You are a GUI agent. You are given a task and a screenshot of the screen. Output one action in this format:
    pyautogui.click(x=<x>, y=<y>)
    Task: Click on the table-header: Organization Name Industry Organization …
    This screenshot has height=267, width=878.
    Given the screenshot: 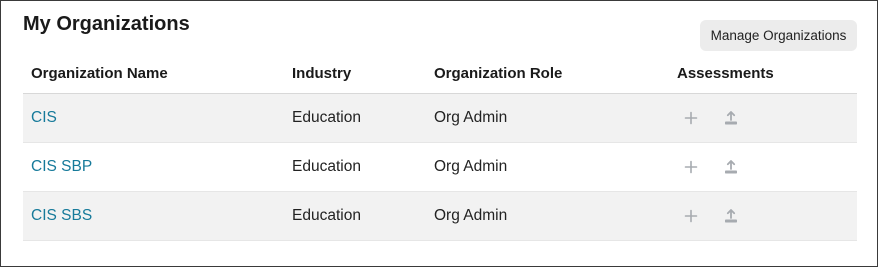 What is the action you would take?
    pyautogui.click(x=440, y=75)
    